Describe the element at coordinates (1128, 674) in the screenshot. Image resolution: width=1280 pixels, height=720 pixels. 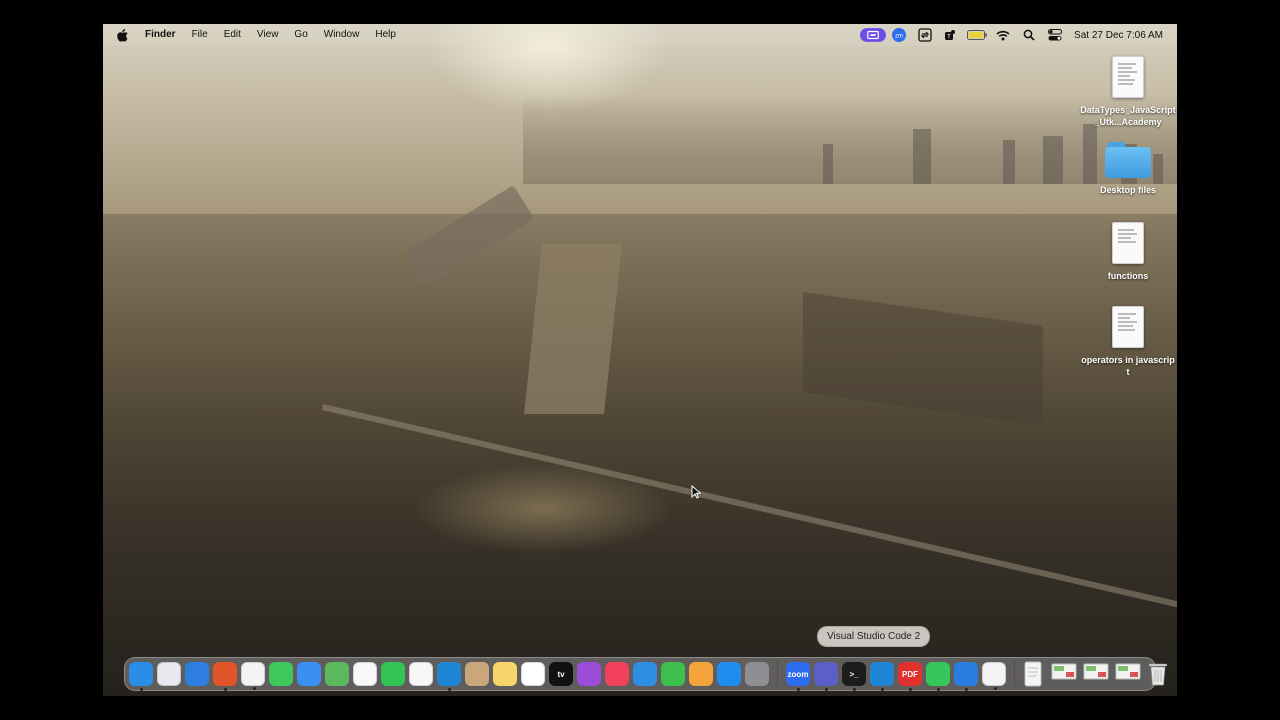
I see `screenshot-stack-3-icon` at that location.